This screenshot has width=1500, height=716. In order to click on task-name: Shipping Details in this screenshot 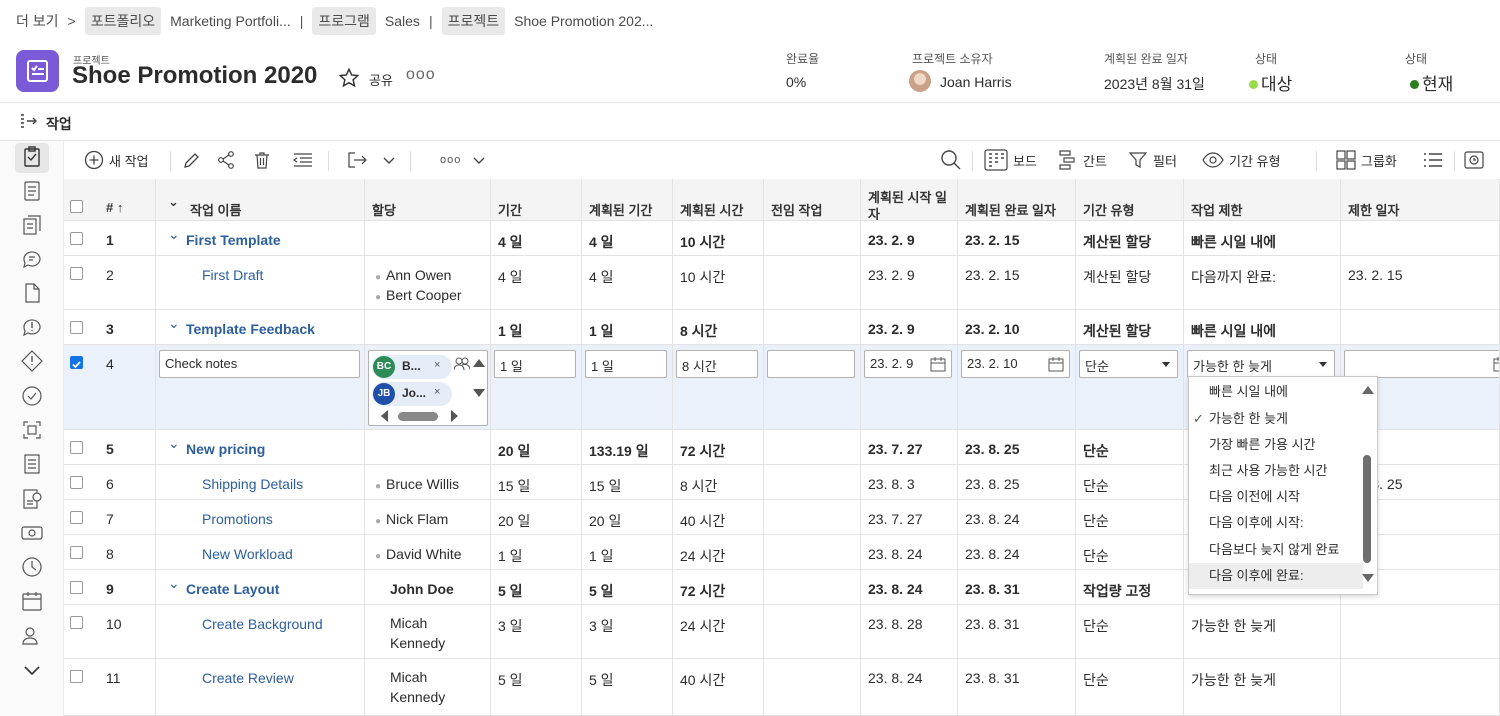, I will do `click(252, 484)`.